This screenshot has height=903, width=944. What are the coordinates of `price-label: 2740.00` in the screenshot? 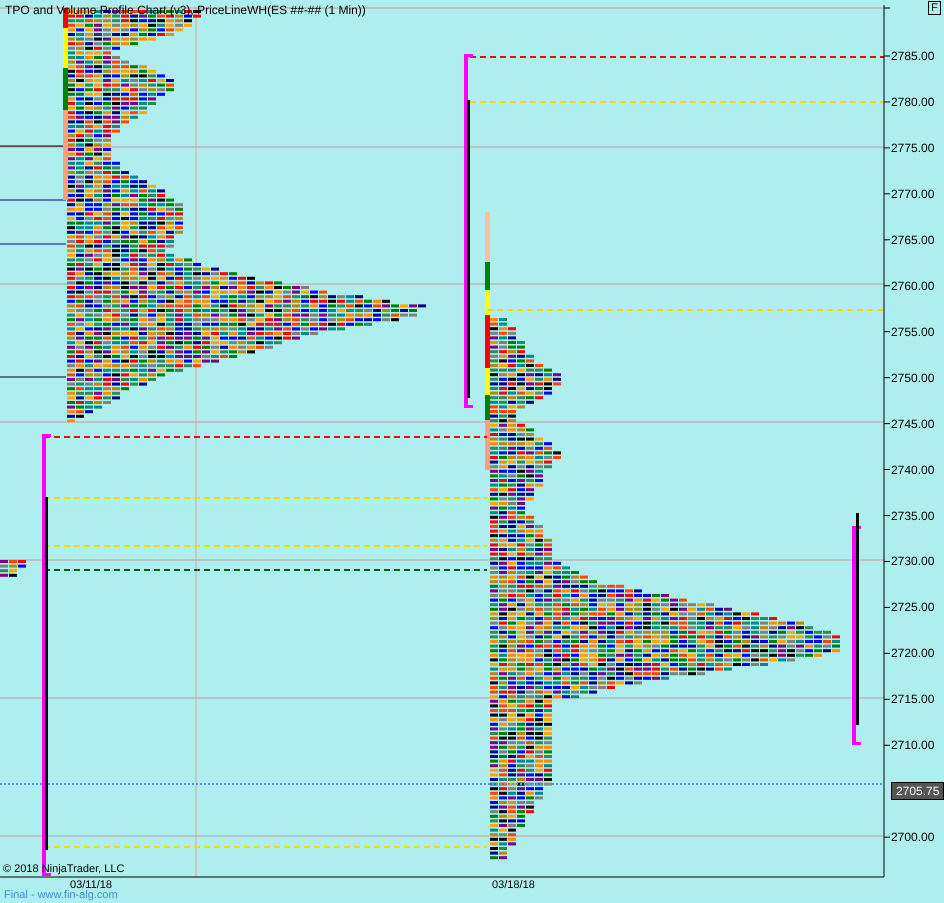 It's located at (912, 469).